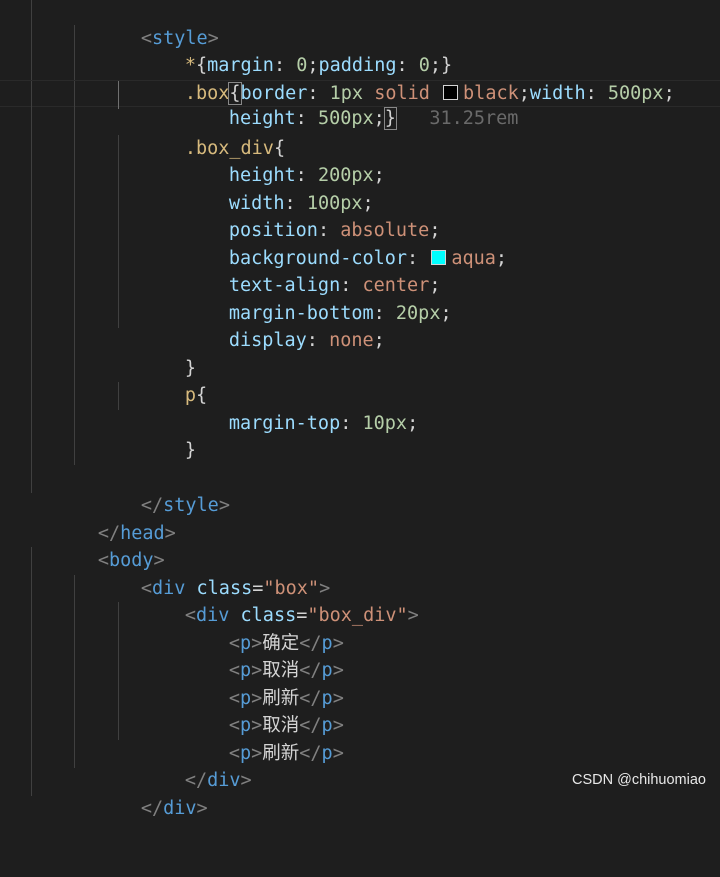 The image size is (720, 877). I want to click on code-line: position: absolute;, so click(360, 215).